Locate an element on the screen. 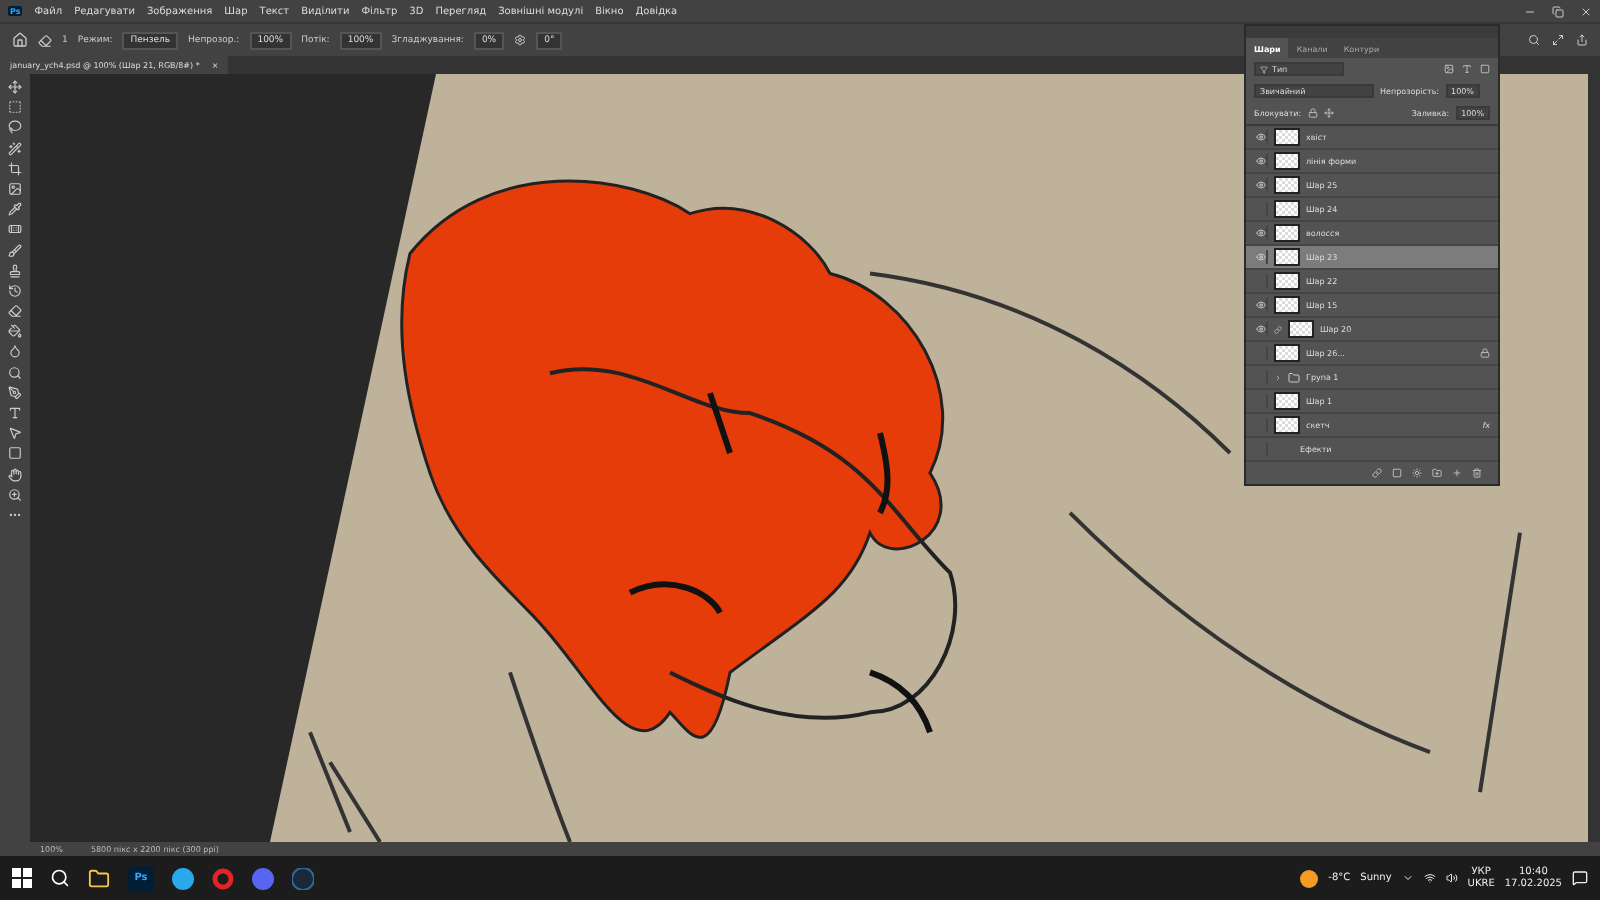 The width and height of the screenshot is (1600, 900). volume-icon is located at coordinates (1451, 878).